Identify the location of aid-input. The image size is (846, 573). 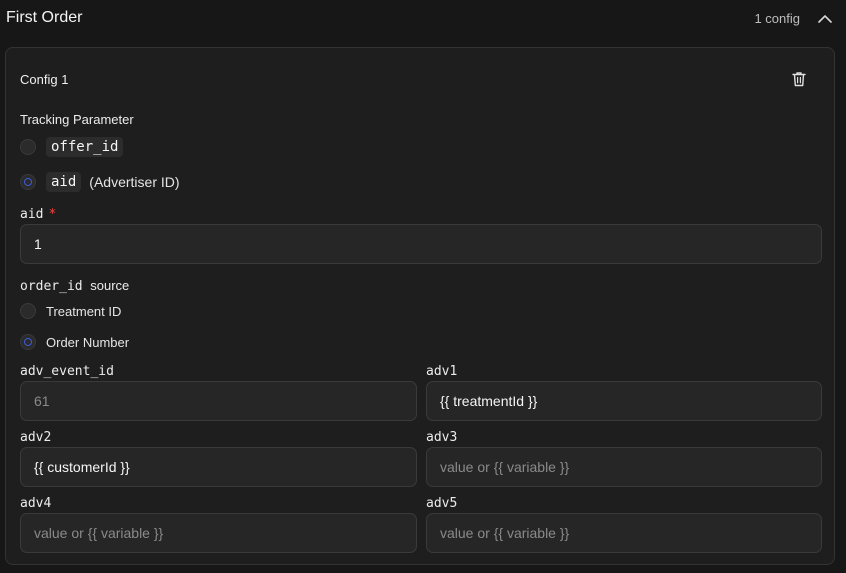
(421, 244).